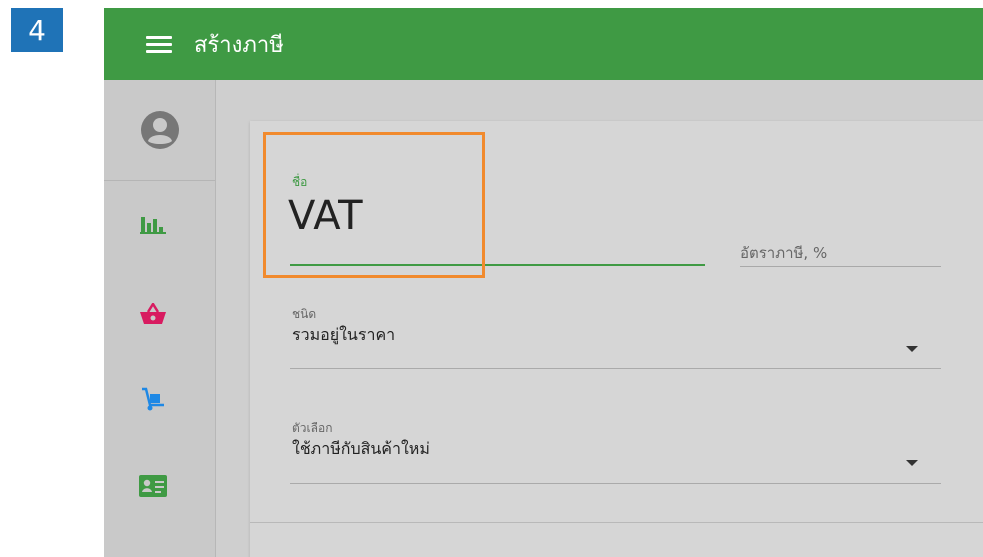 The width and height of the screenshot is (983, 557). What do you see at coordinates (239, 45) in the screenshot?
I see `page-title: สร้างภาษี` at bounding box center [239, 45].